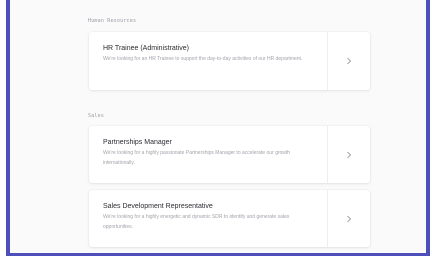 The image size is (432, 259). I want to click on section-label-sales: Sales, so click(96, 116).